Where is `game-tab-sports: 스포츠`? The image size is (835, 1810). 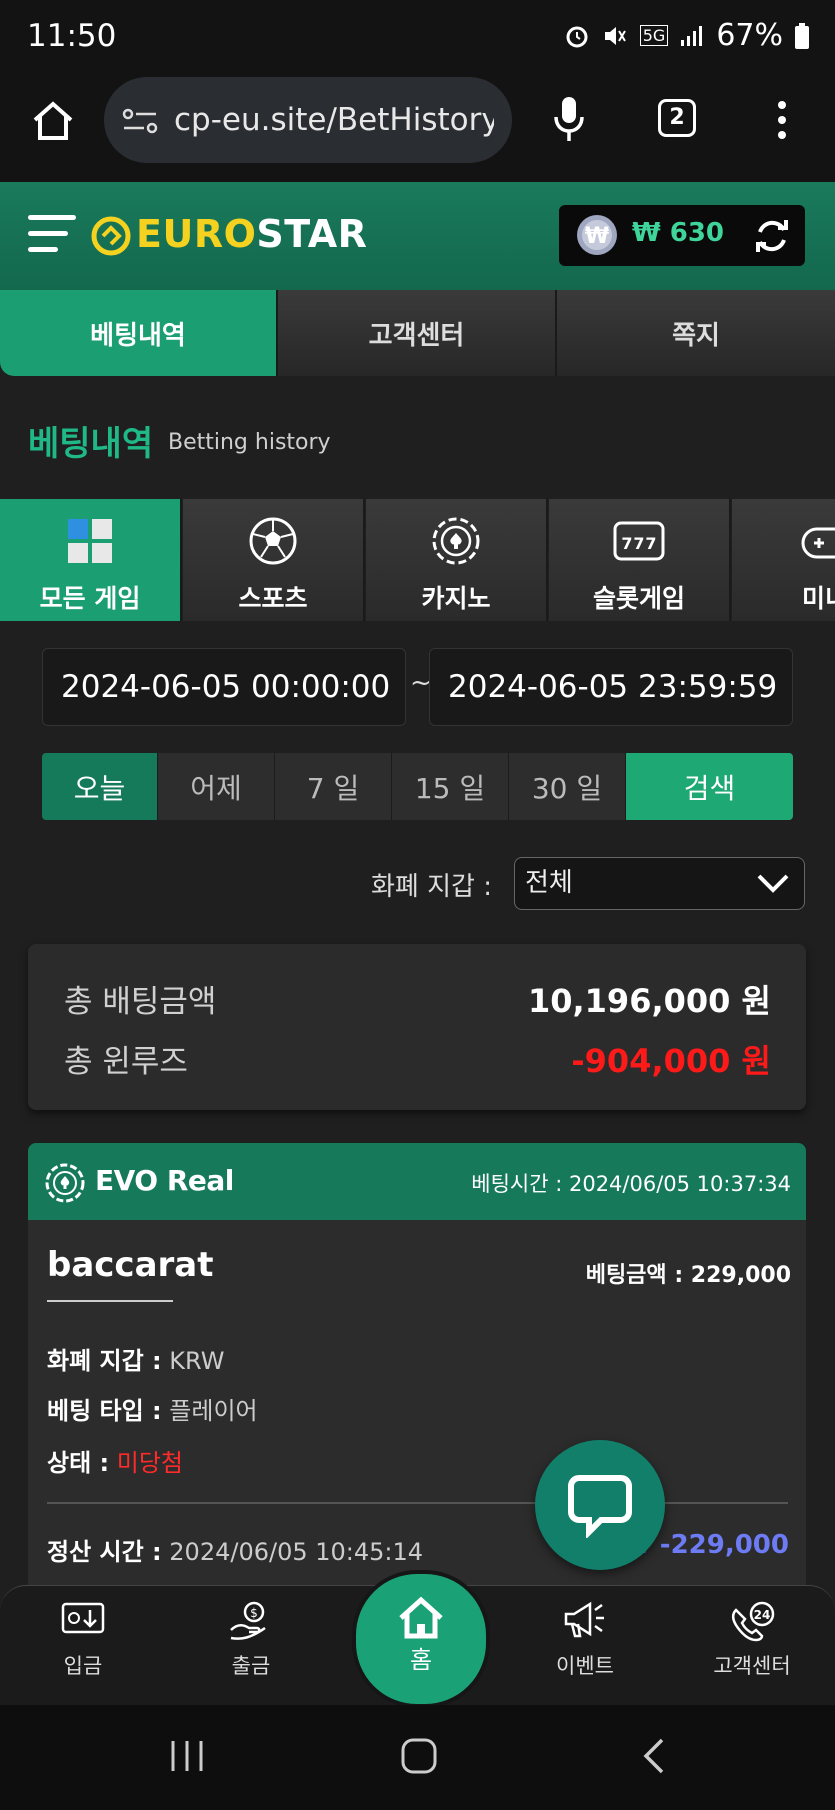
game-tab-sports: 스포츠 is located at coordinates (274, 560).